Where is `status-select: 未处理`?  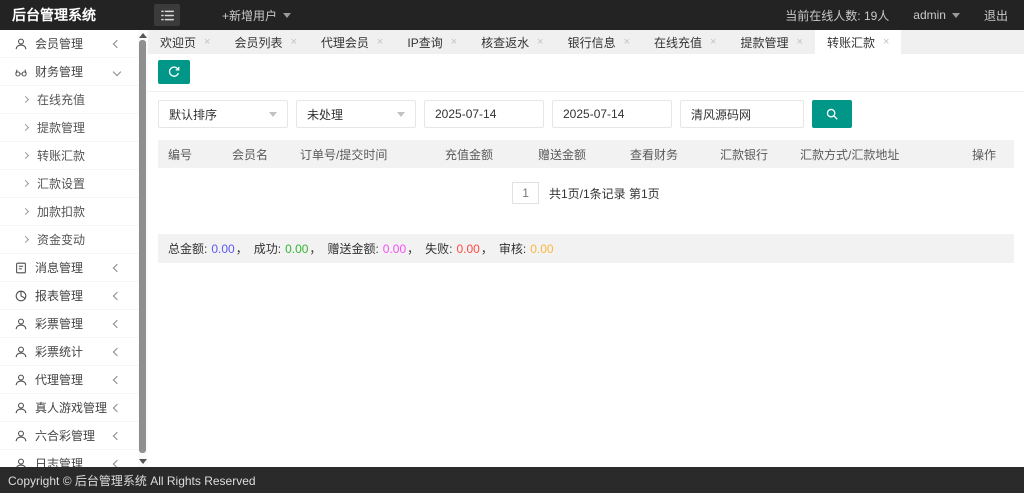 status-select: 未处理 is located at coordinates (356, 114).